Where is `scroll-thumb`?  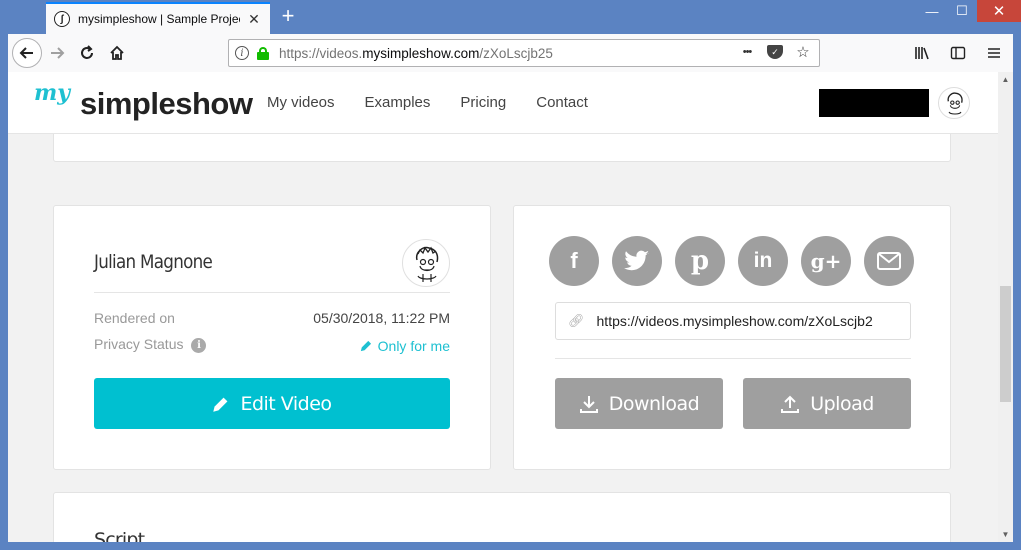 scroll-thumb is located at coordinates (1005, 344).